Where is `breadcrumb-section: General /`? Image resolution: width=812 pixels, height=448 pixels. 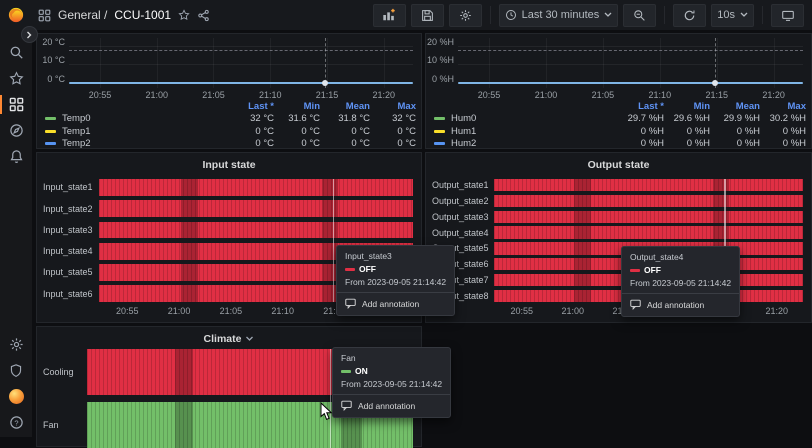
breadcrumb-section: General / is located at coordinates (82, 15).